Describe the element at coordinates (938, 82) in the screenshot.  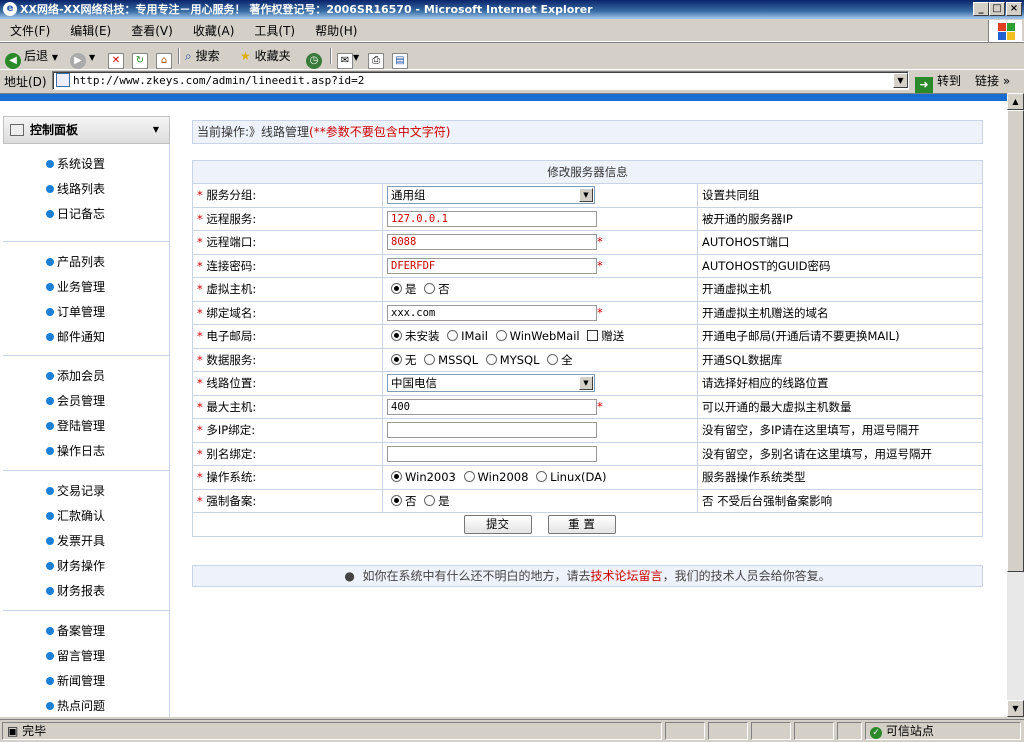
I see `go-button: ➜ 转到` at that location.